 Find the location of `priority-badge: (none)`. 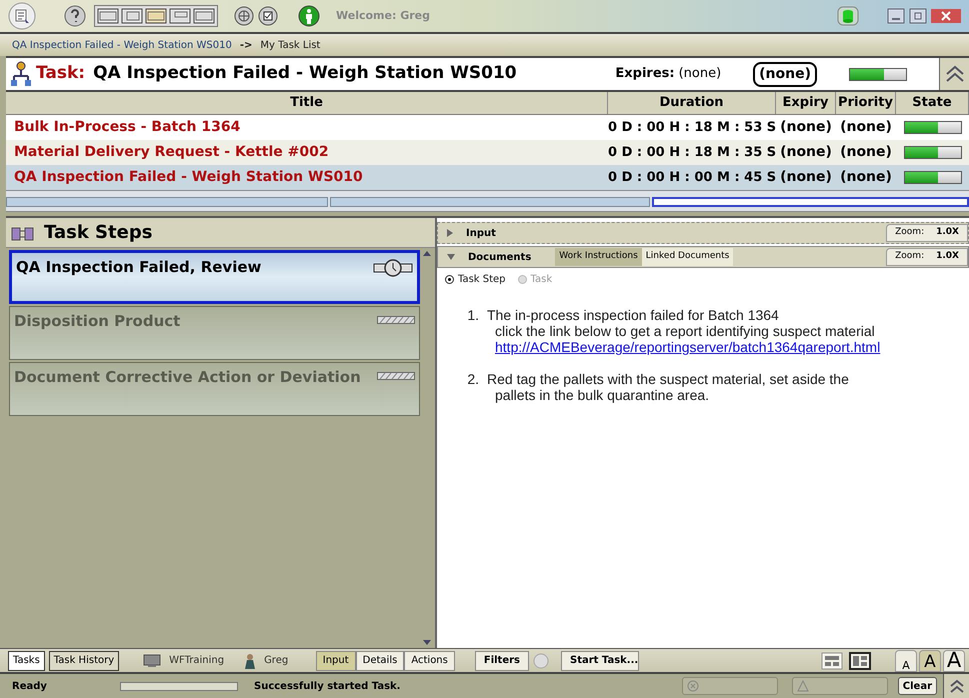

priority-badge: (none) is located at coordinates (785, 74).